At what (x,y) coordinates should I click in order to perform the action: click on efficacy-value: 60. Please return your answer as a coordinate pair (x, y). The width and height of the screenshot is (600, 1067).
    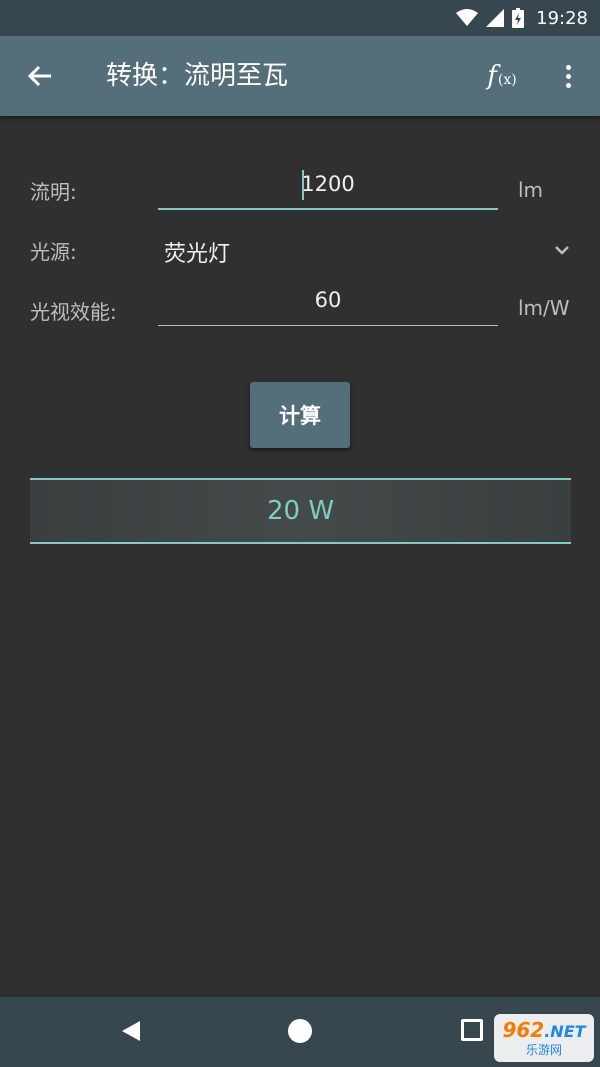
    Looking at the image, I should click on (328, 300).